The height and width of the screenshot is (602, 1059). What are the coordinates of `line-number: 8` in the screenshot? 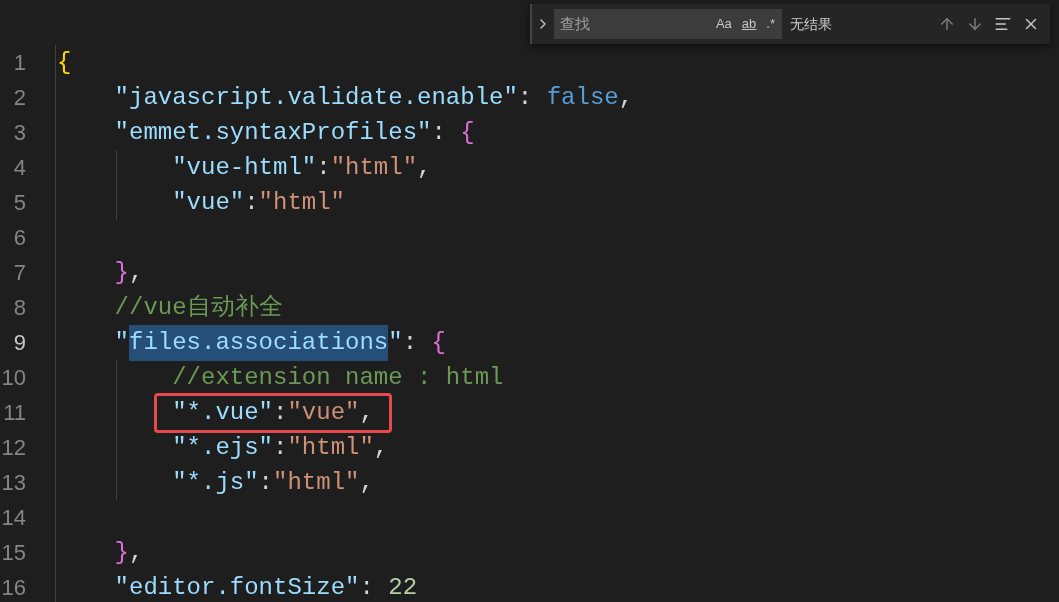 It's located at (19, 308).